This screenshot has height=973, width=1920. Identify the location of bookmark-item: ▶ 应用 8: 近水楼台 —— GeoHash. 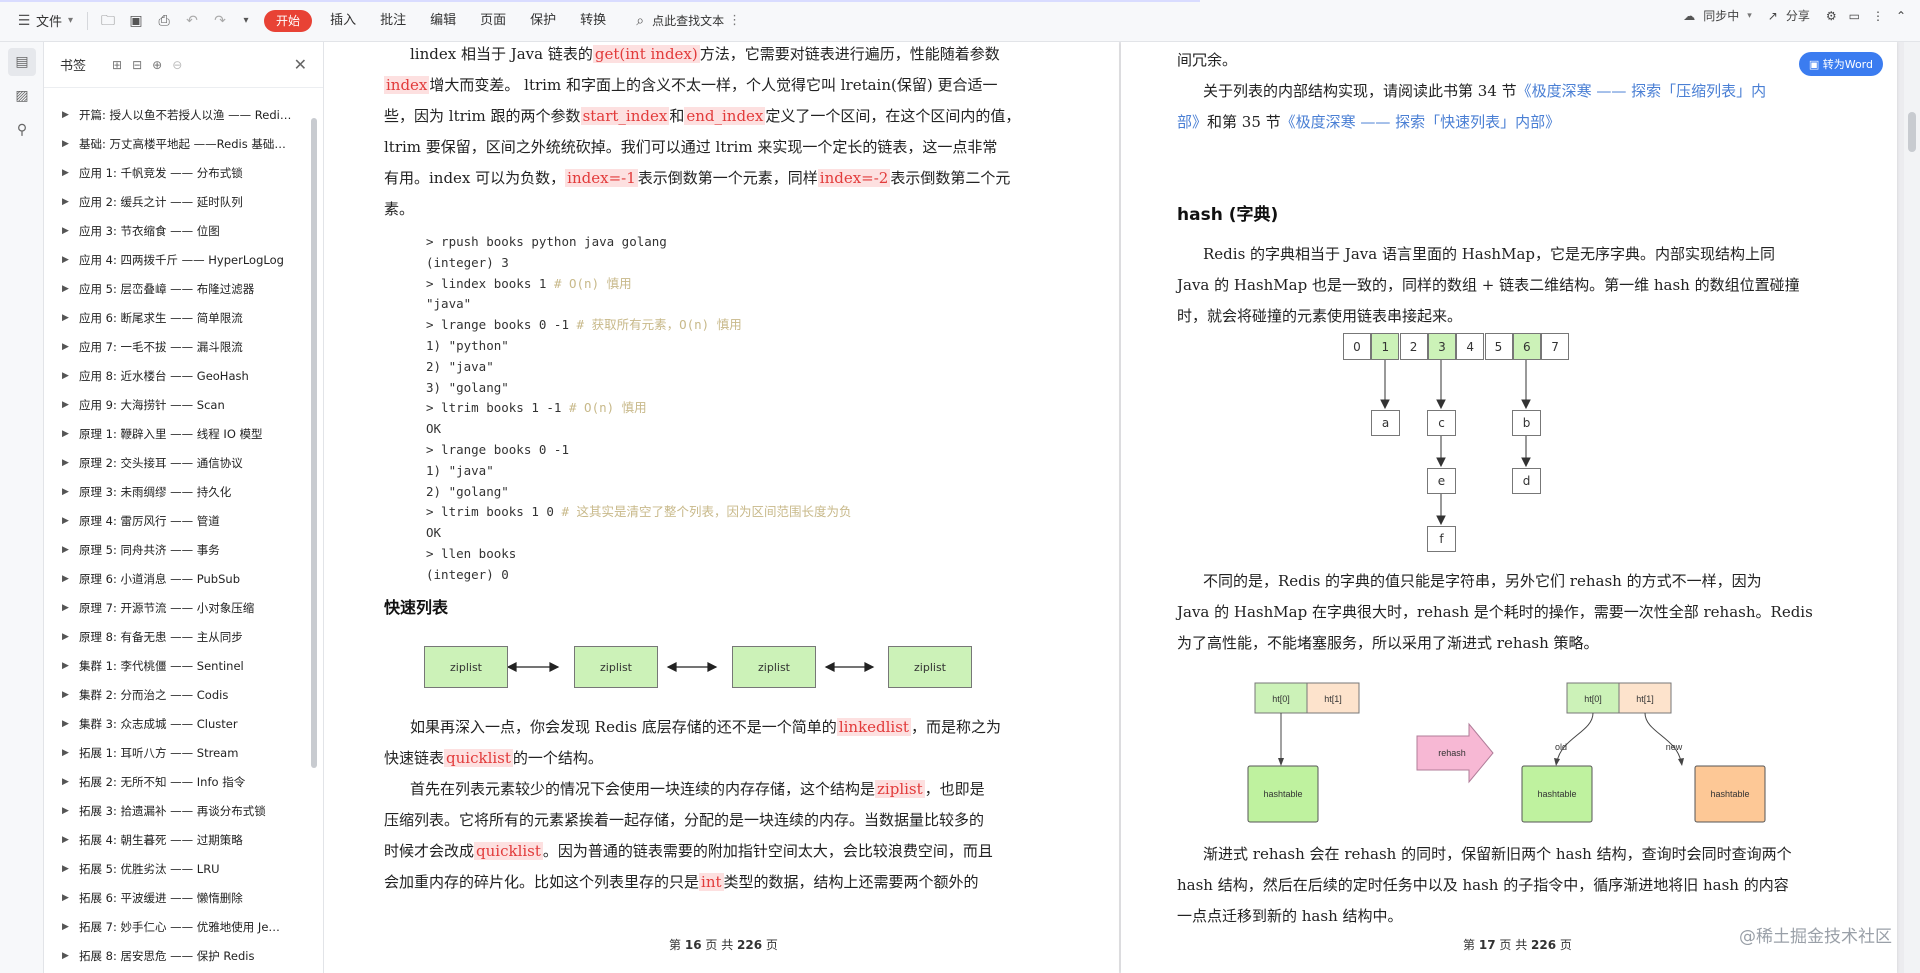
(175, 375).